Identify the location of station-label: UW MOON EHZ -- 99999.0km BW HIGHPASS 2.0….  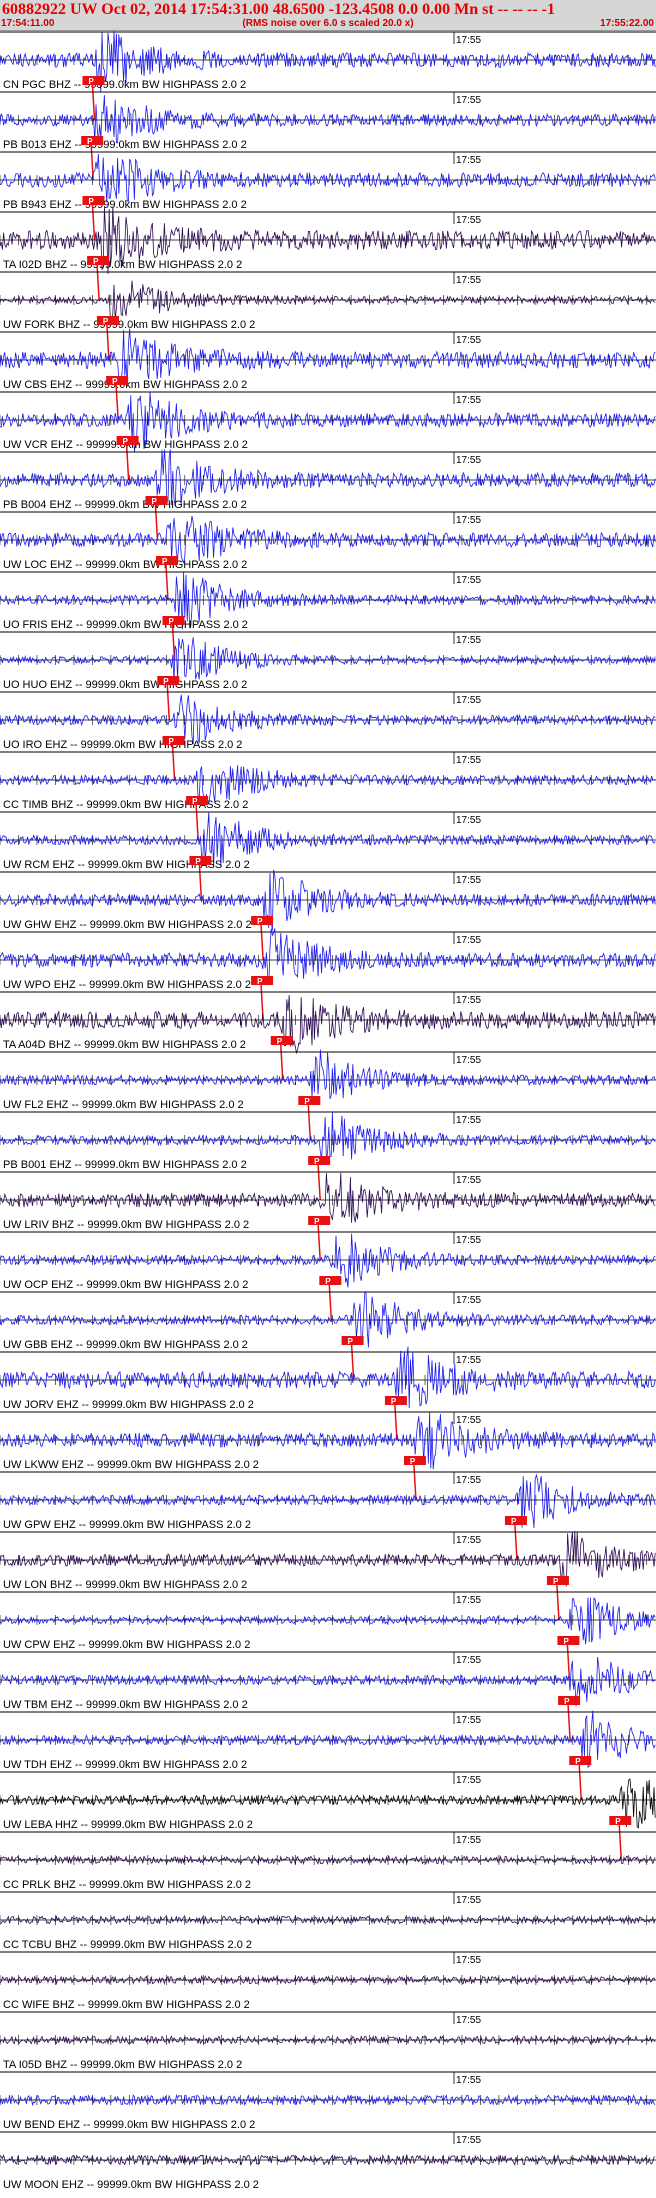
(131, 2185).